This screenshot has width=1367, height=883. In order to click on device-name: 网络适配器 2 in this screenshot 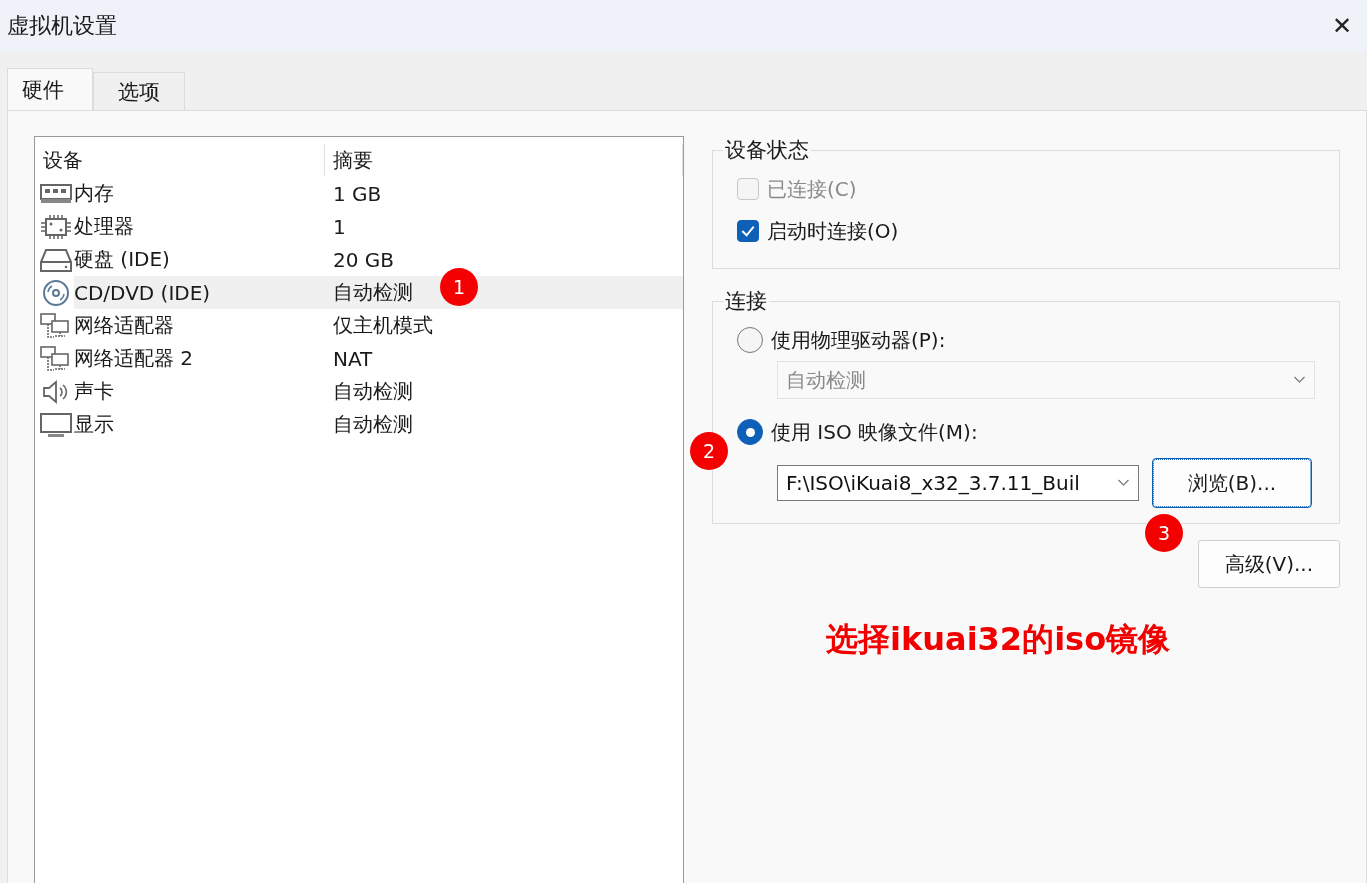, I will do `click(137, 358)`.